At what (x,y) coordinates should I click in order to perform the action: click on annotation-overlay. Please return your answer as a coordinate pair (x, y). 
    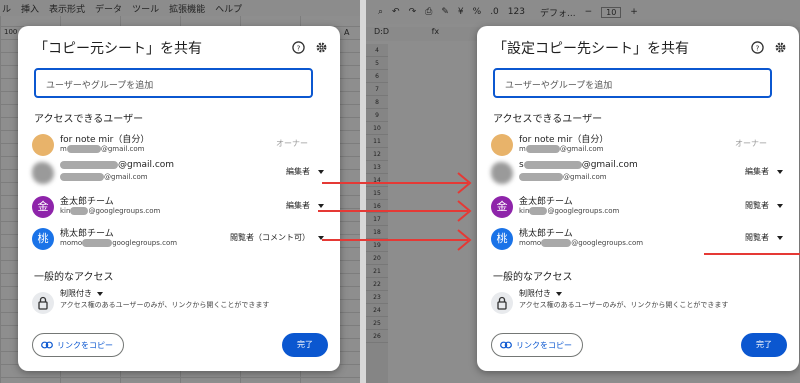
    Looking at the image, I should click on (559, 213).